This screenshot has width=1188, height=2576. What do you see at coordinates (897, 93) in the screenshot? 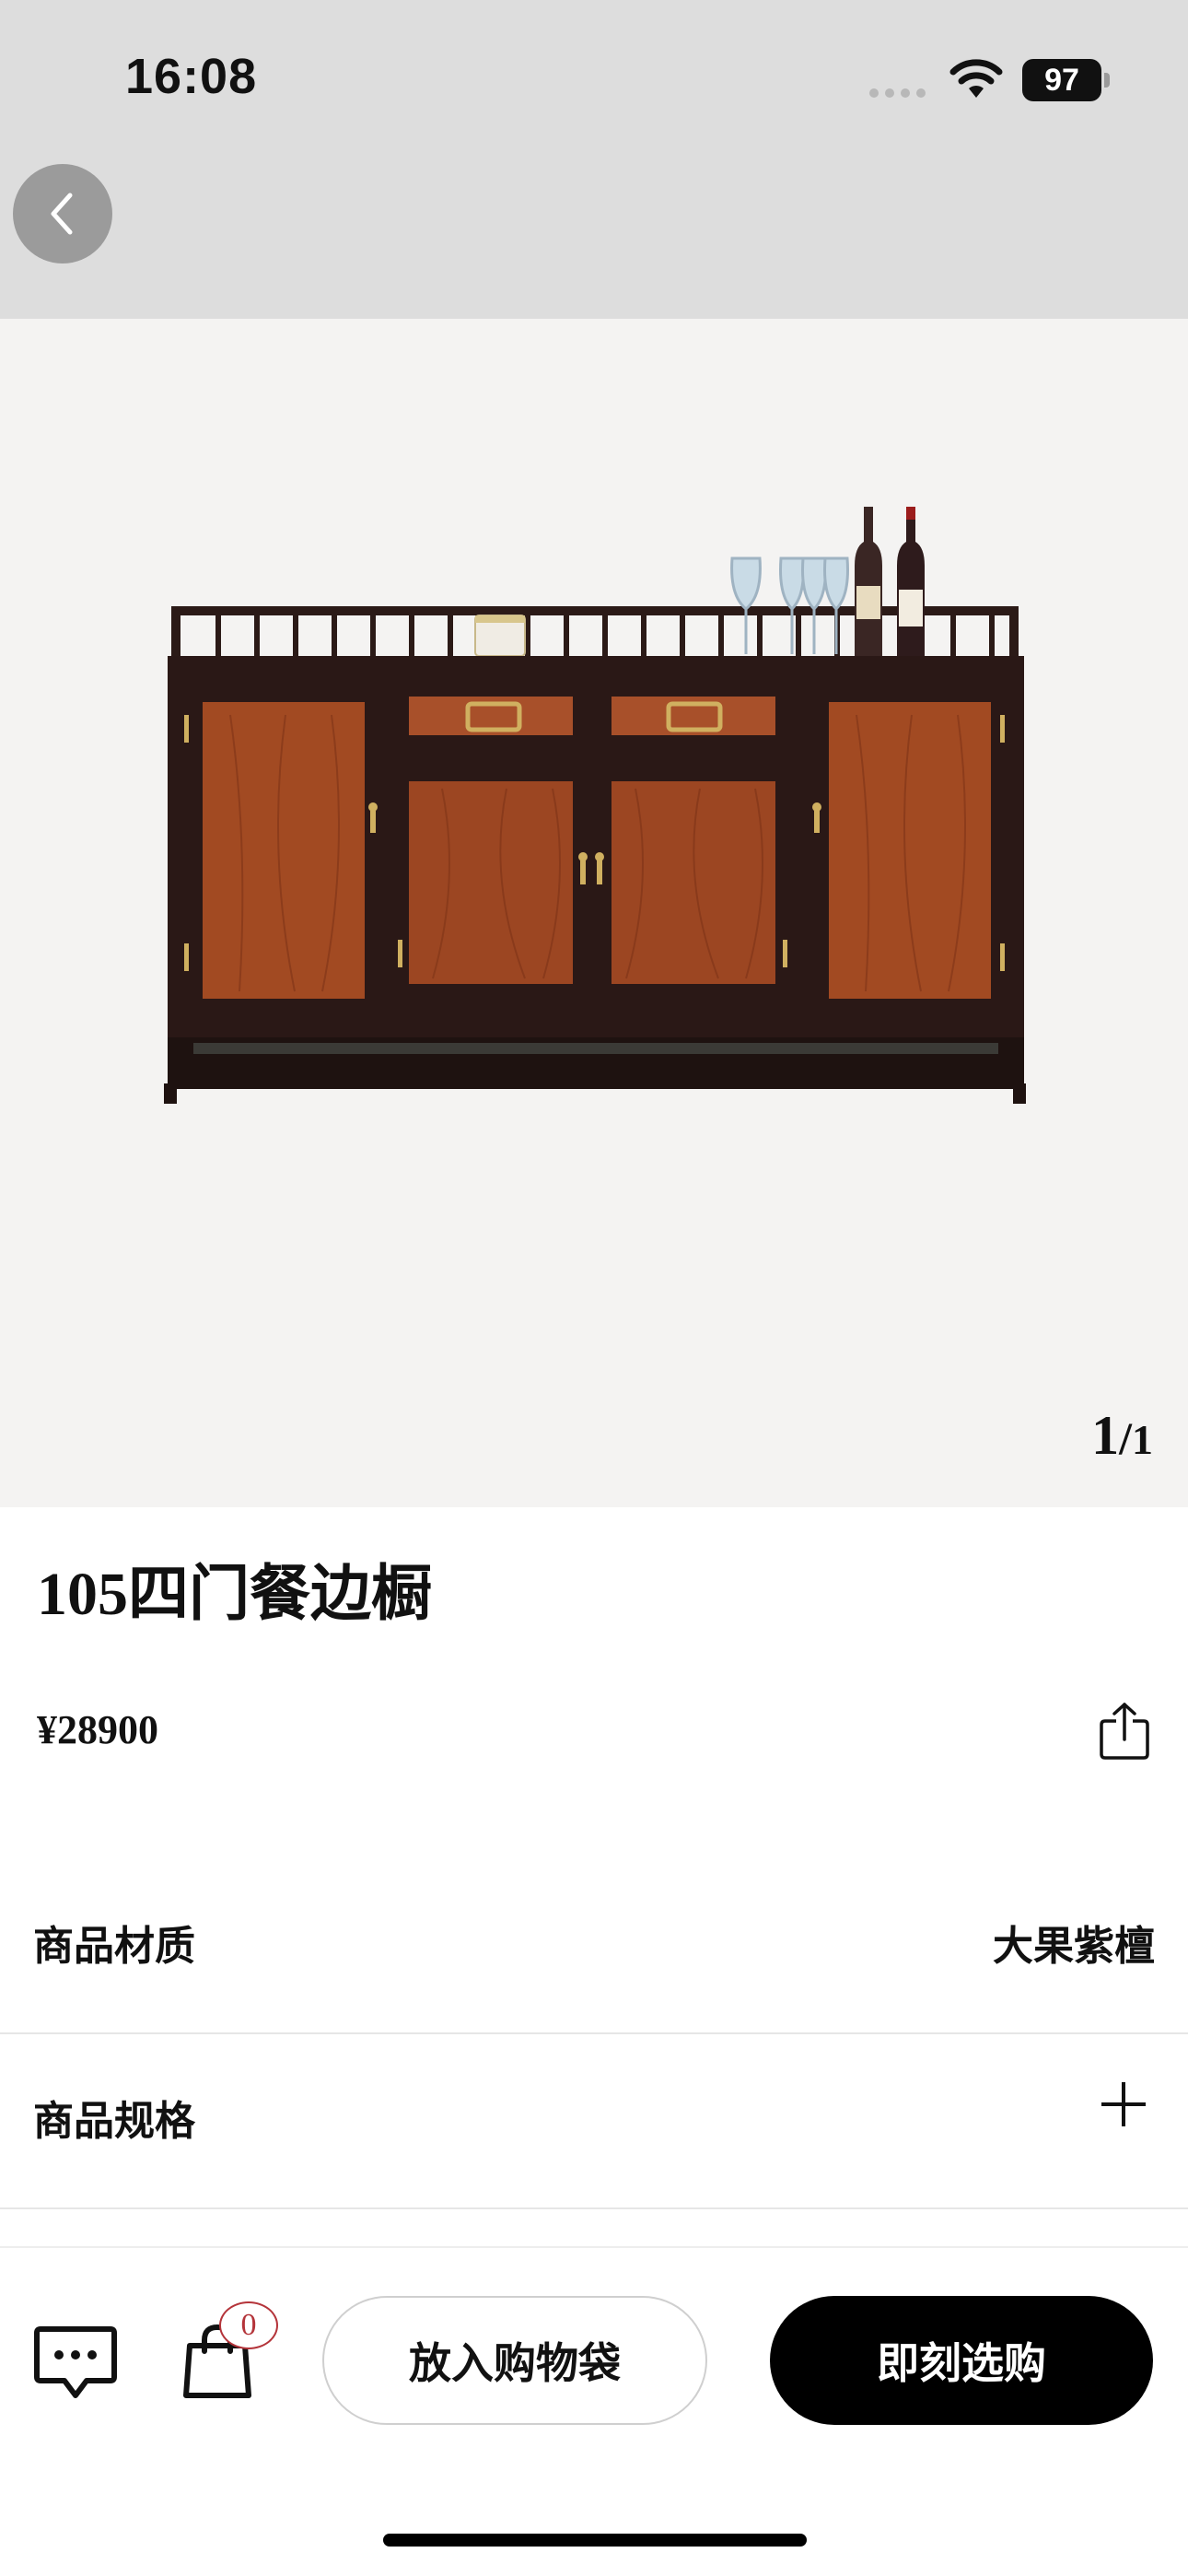
I see `signal-dots-icon` at bounding box center [897, 93].